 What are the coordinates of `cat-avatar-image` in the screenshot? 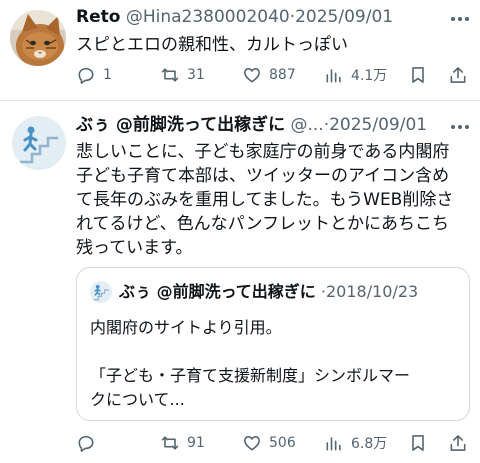 It's located at (38, 38).